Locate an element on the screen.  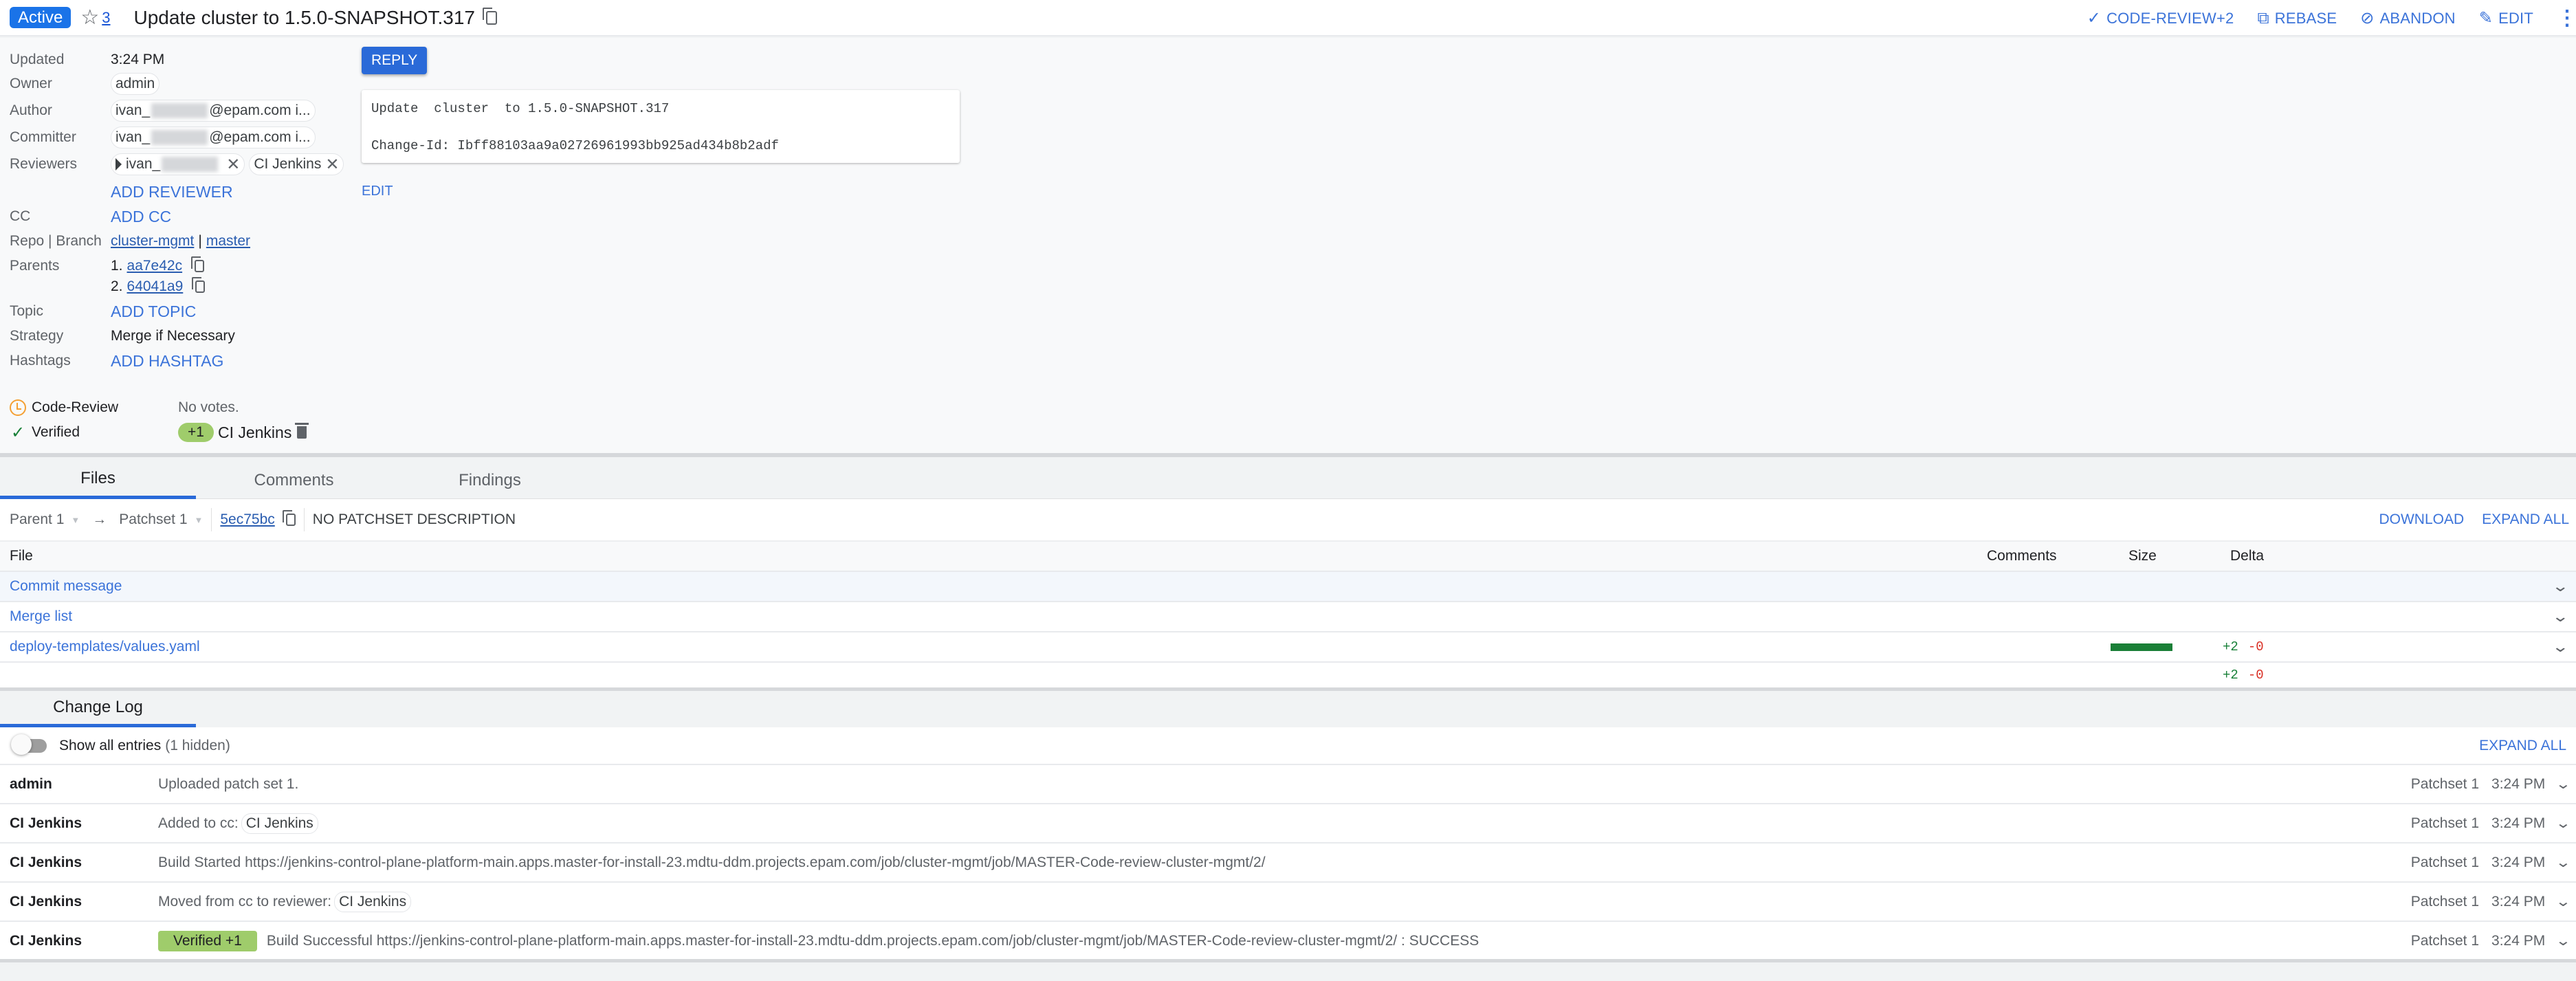
add-cc-button: ADD CC is located at coordinates (141, 217).